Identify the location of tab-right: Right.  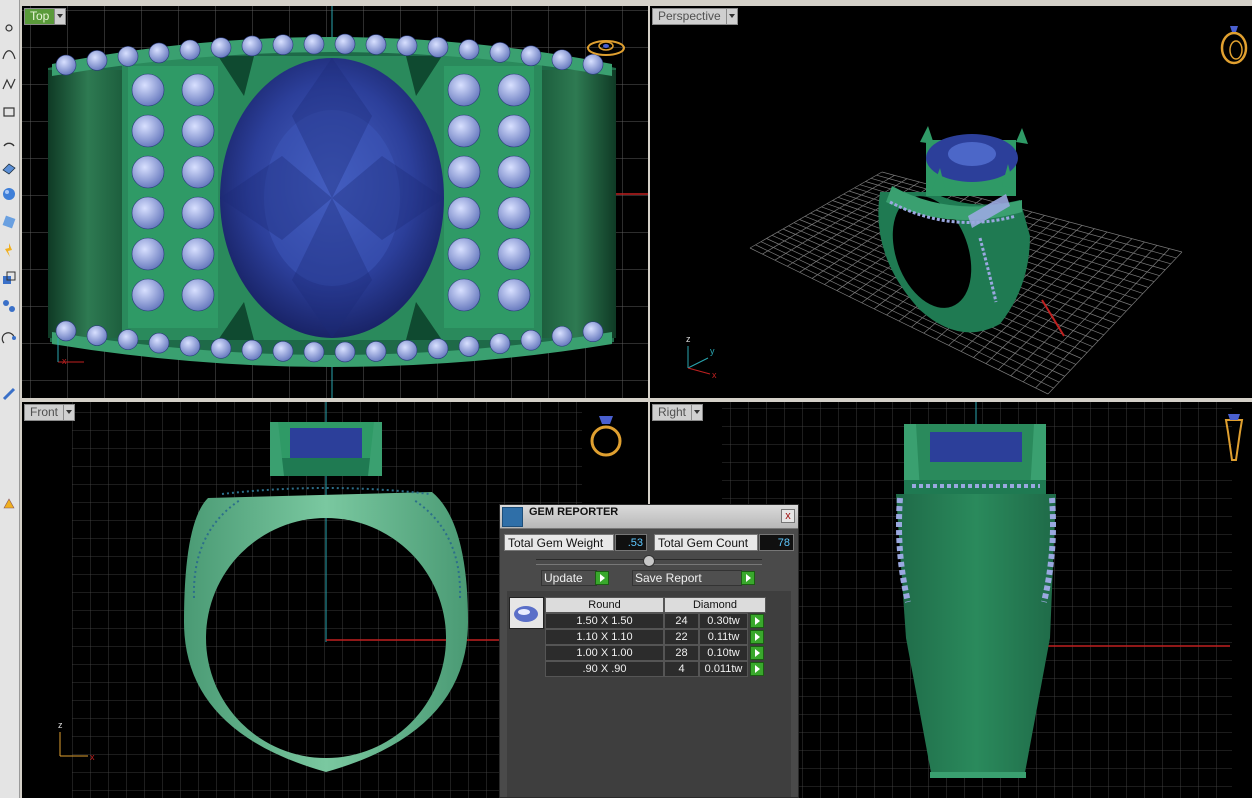
(678, 412).